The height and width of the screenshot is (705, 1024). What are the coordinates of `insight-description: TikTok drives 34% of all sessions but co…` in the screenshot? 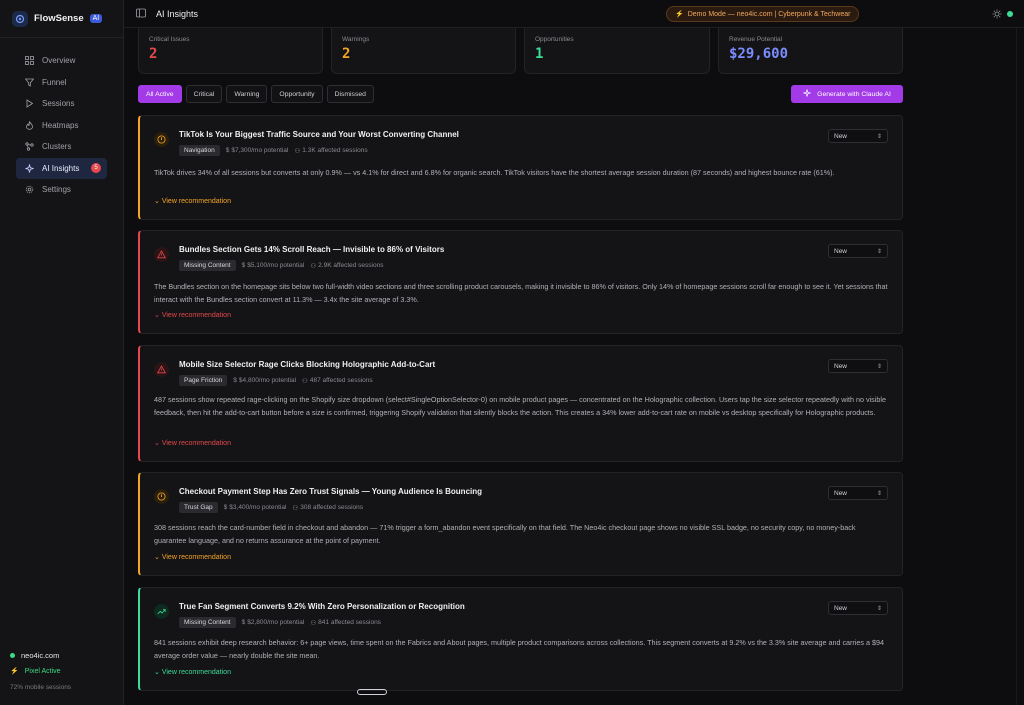 It's located at (494, 172).